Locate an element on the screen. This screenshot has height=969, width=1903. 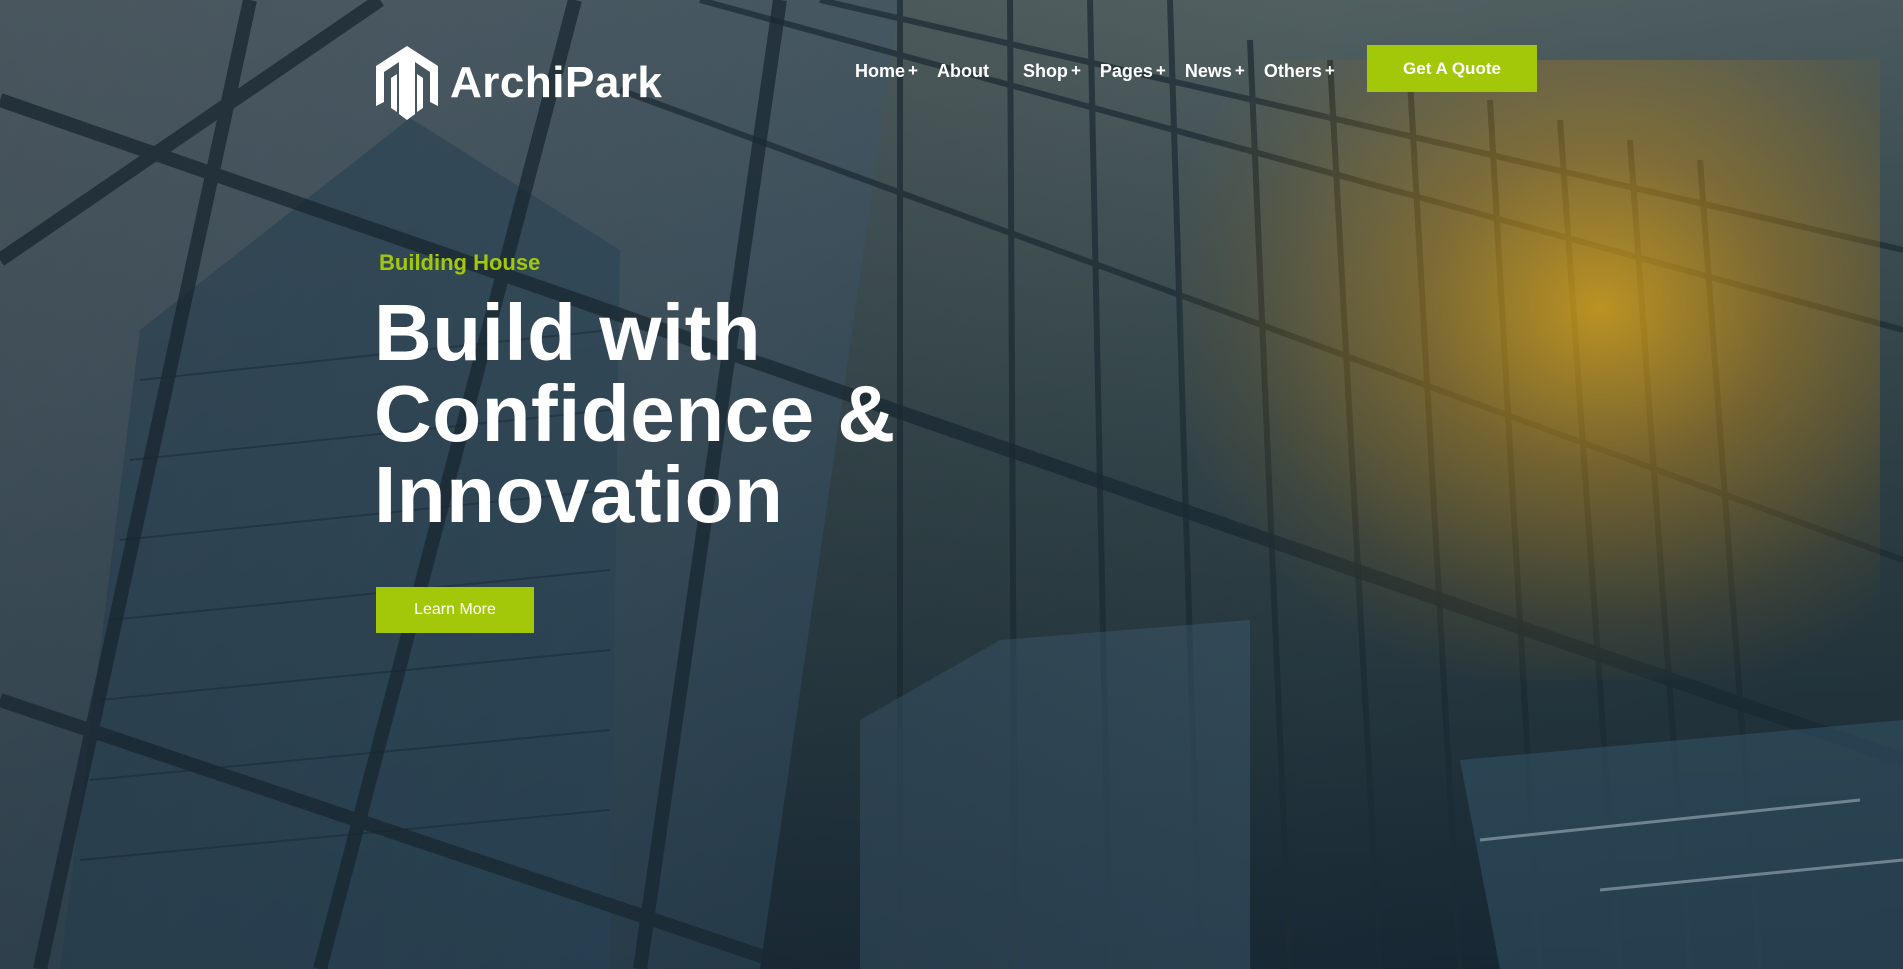
nav-item-others: Others + is located at coordinates (1299, 71).